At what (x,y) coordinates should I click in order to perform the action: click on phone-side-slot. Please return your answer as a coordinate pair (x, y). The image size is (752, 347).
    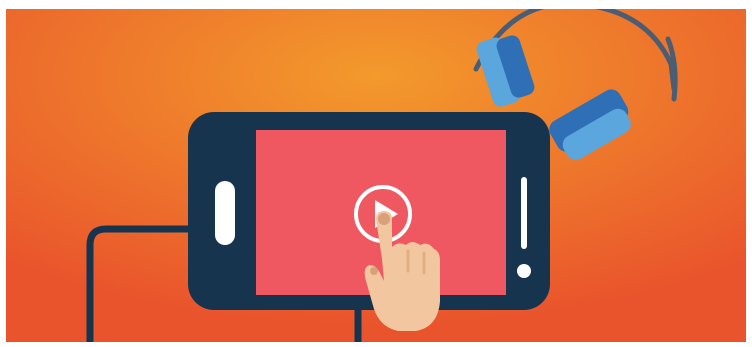
    Looking at the image, I should click on (524, 213).